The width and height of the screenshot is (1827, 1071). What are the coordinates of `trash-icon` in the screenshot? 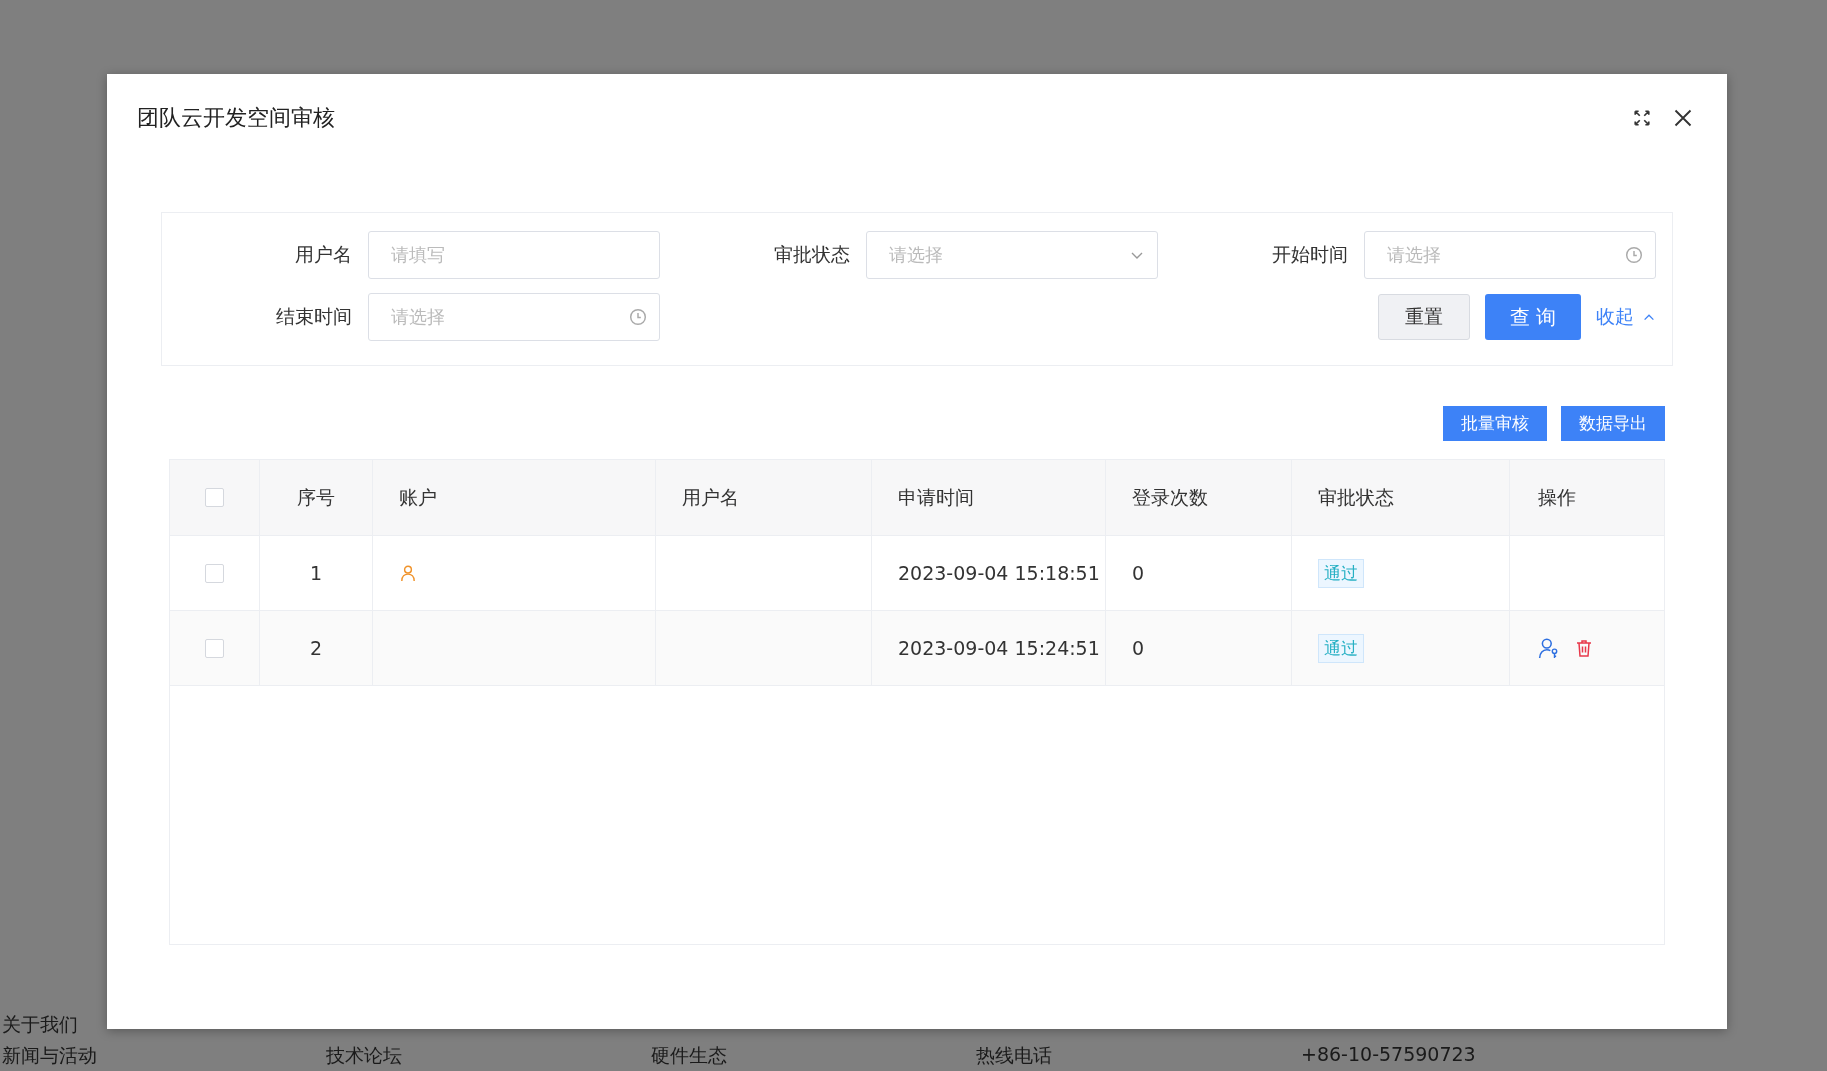 It's located at (1584, 648).